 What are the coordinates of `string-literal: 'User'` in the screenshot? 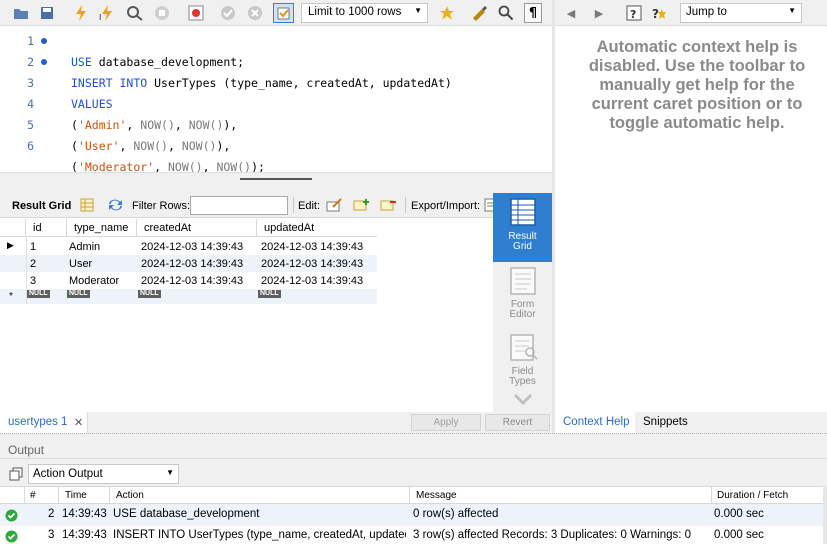 It's located at (98, 146).